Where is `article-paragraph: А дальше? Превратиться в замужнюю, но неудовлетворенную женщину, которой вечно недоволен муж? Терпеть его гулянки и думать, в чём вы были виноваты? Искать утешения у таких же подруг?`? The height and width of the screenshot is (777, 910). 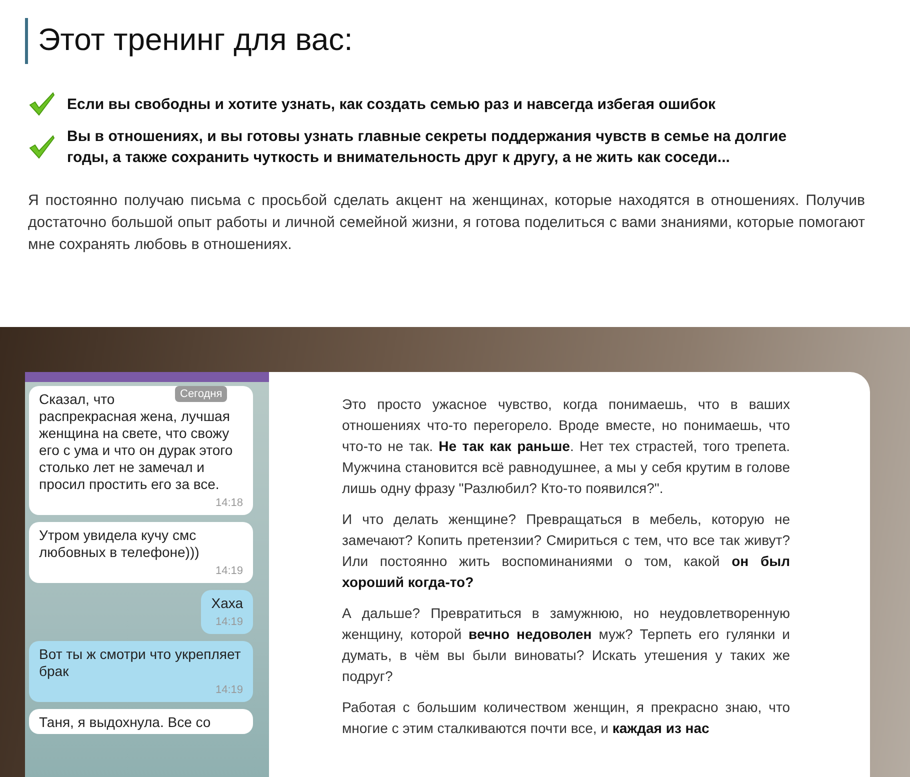 article-paragraph: А дальше? Превратиться в замужнюю, но неудовлетворенную женщину, которой вечно недоволен муж? Терпеть его гулянки и думать, в чём вы были виноваты? Искать утешения у таких же подруг? is located at coordinates (566, 645).